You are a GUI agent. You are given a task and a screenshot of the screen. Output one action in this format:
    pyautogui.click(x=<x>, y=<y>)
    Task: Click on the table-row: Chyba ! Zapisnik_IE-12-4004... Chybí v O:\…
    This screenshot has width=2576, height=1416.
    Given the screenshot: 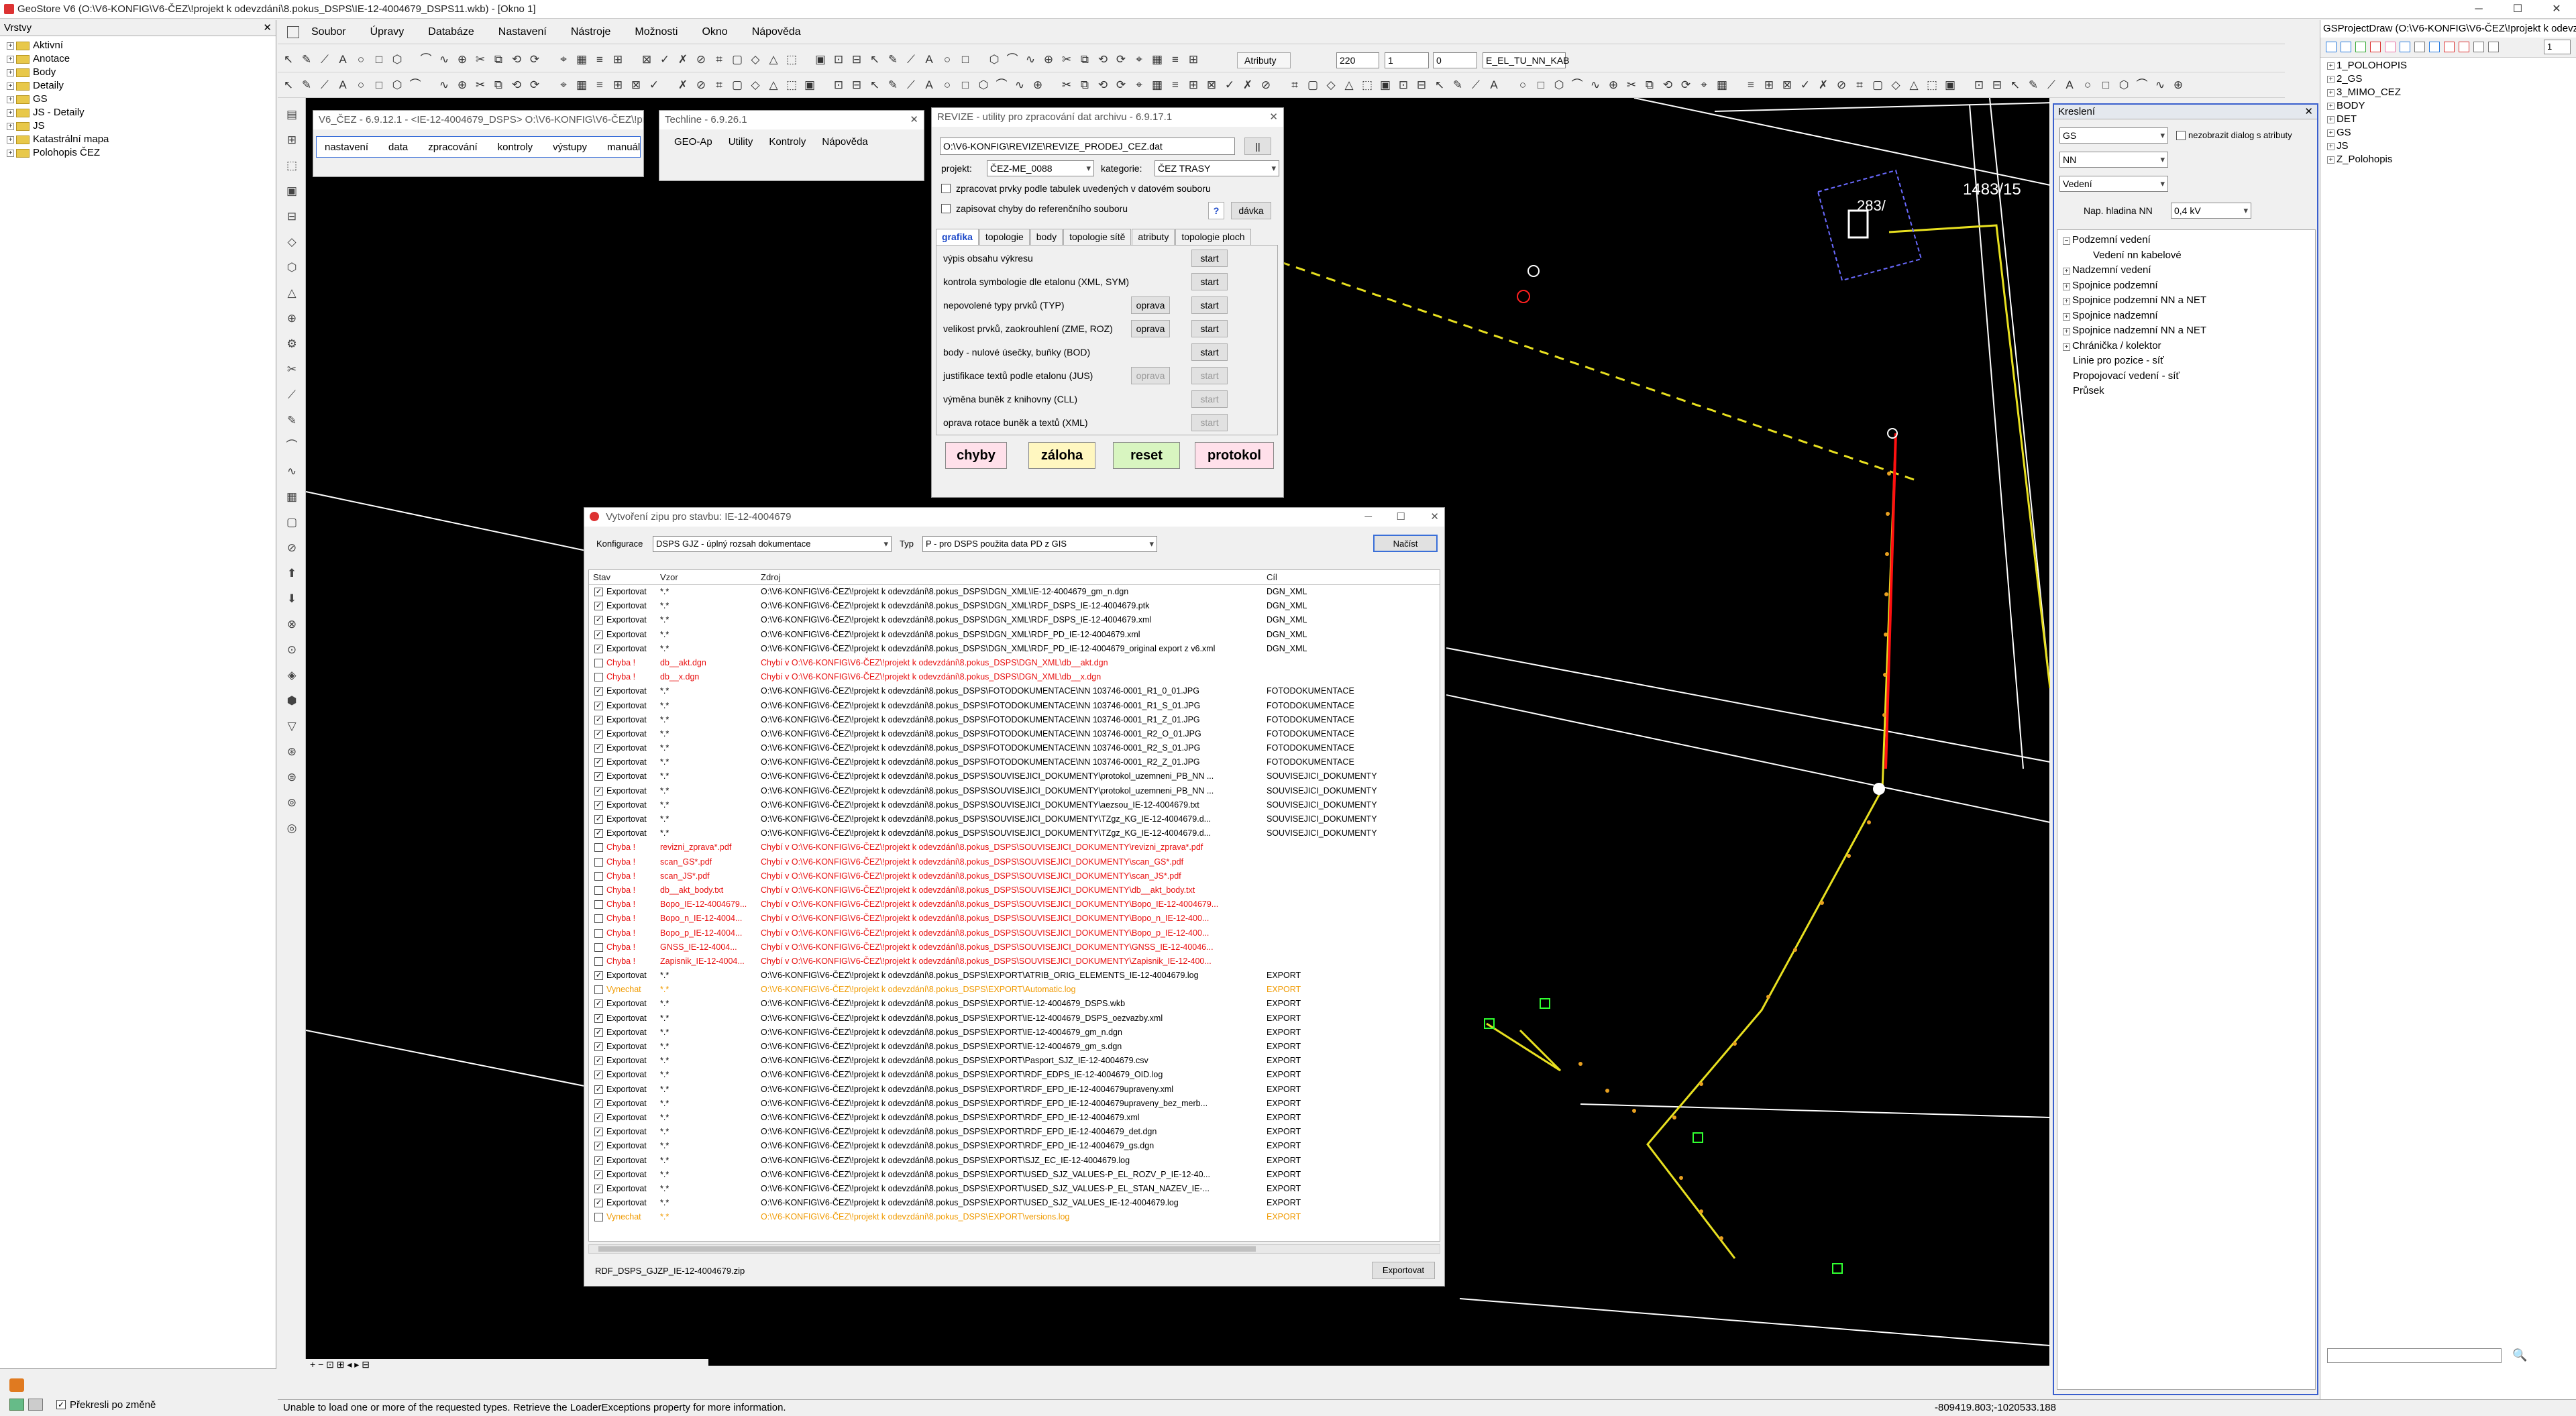 What is the action you would take?
    pyautogui.click(x=1014, y=962)
    